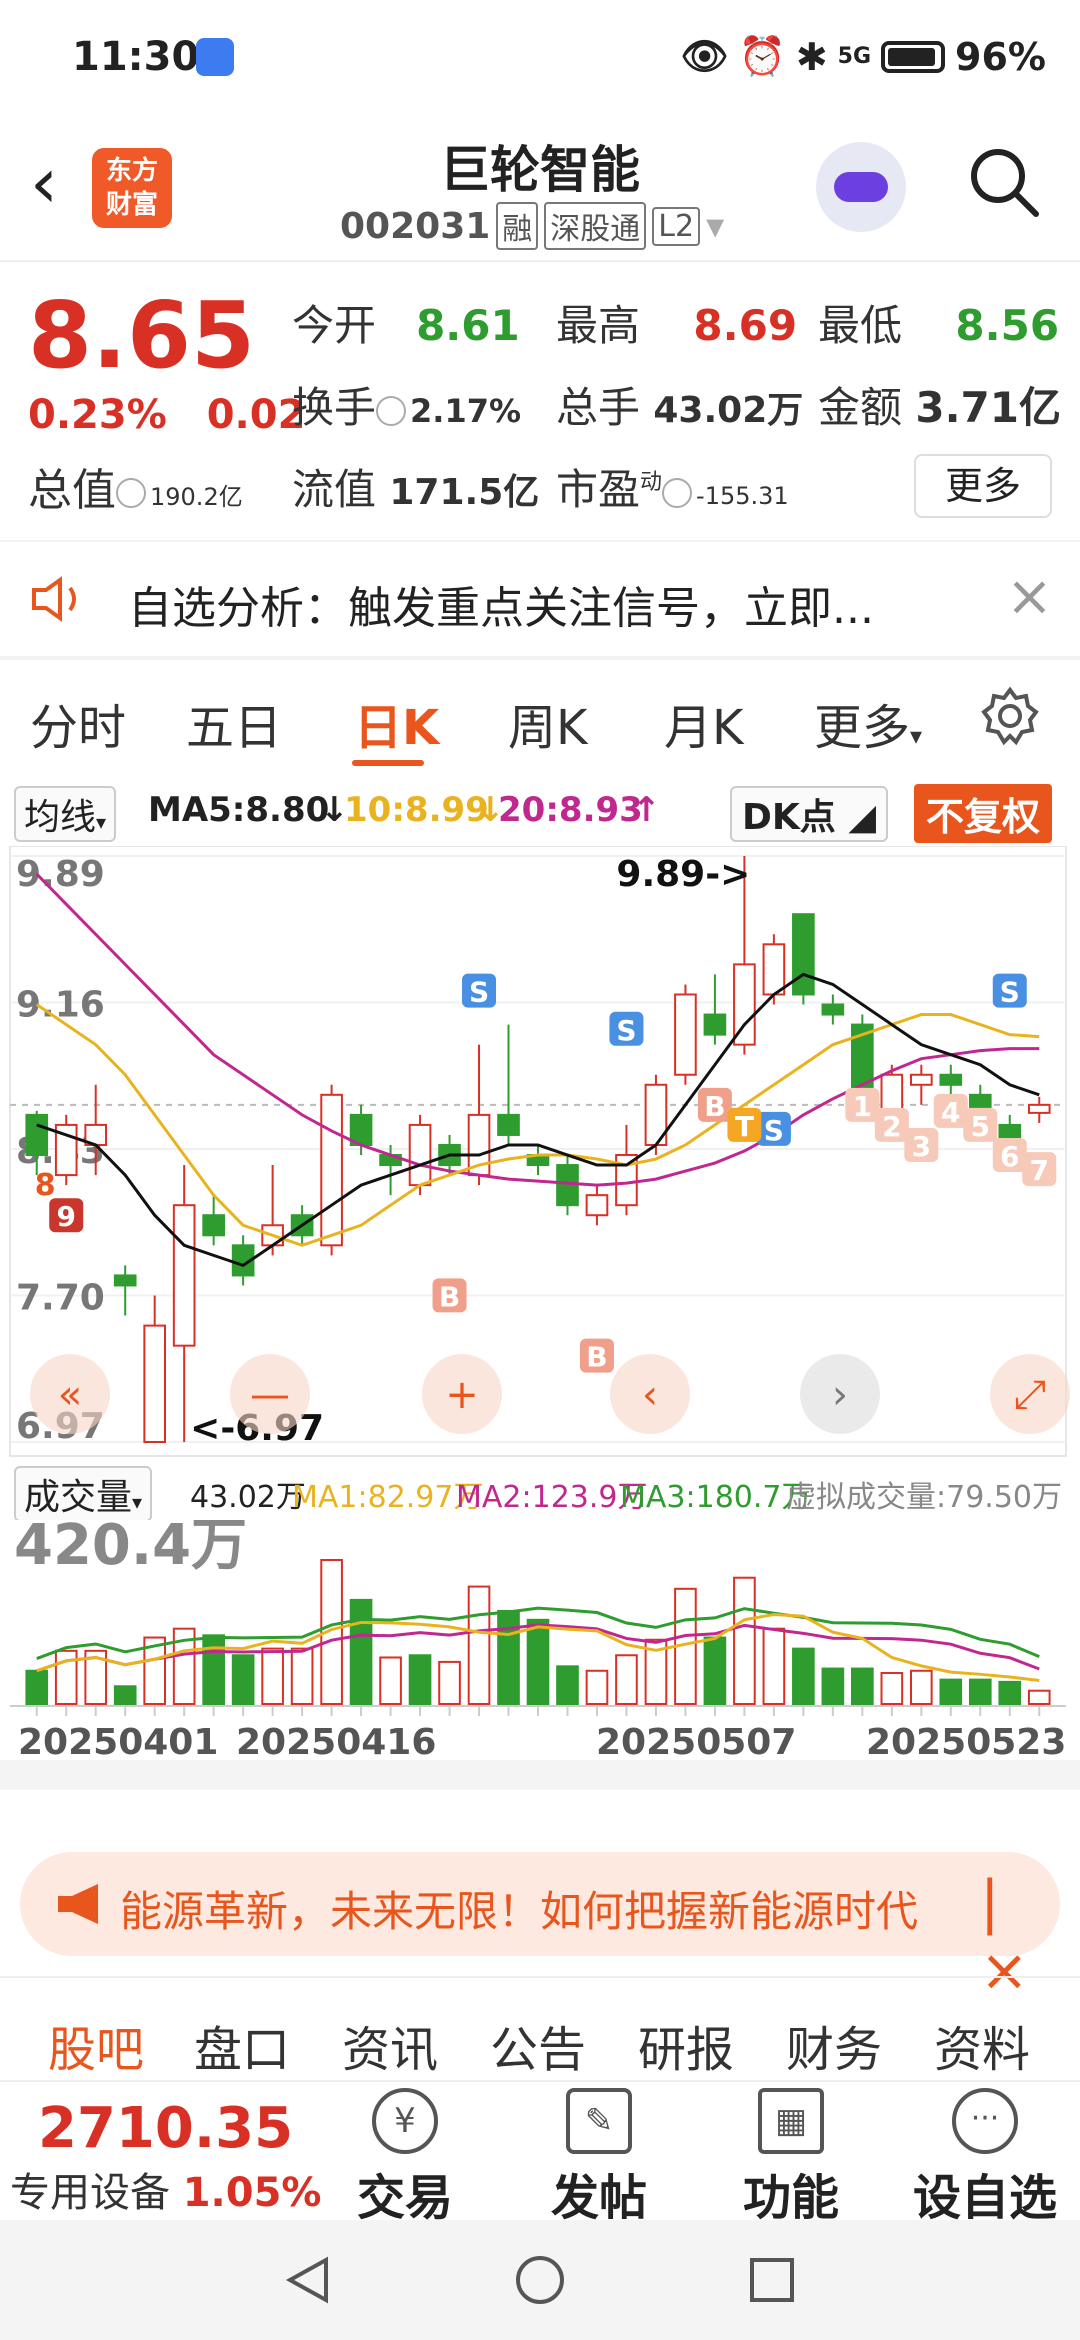  What do you see at coordinates (862, 1106) in the screenshot?
I see `signal-badge-label: 1` at bounding box center [862, 1106].